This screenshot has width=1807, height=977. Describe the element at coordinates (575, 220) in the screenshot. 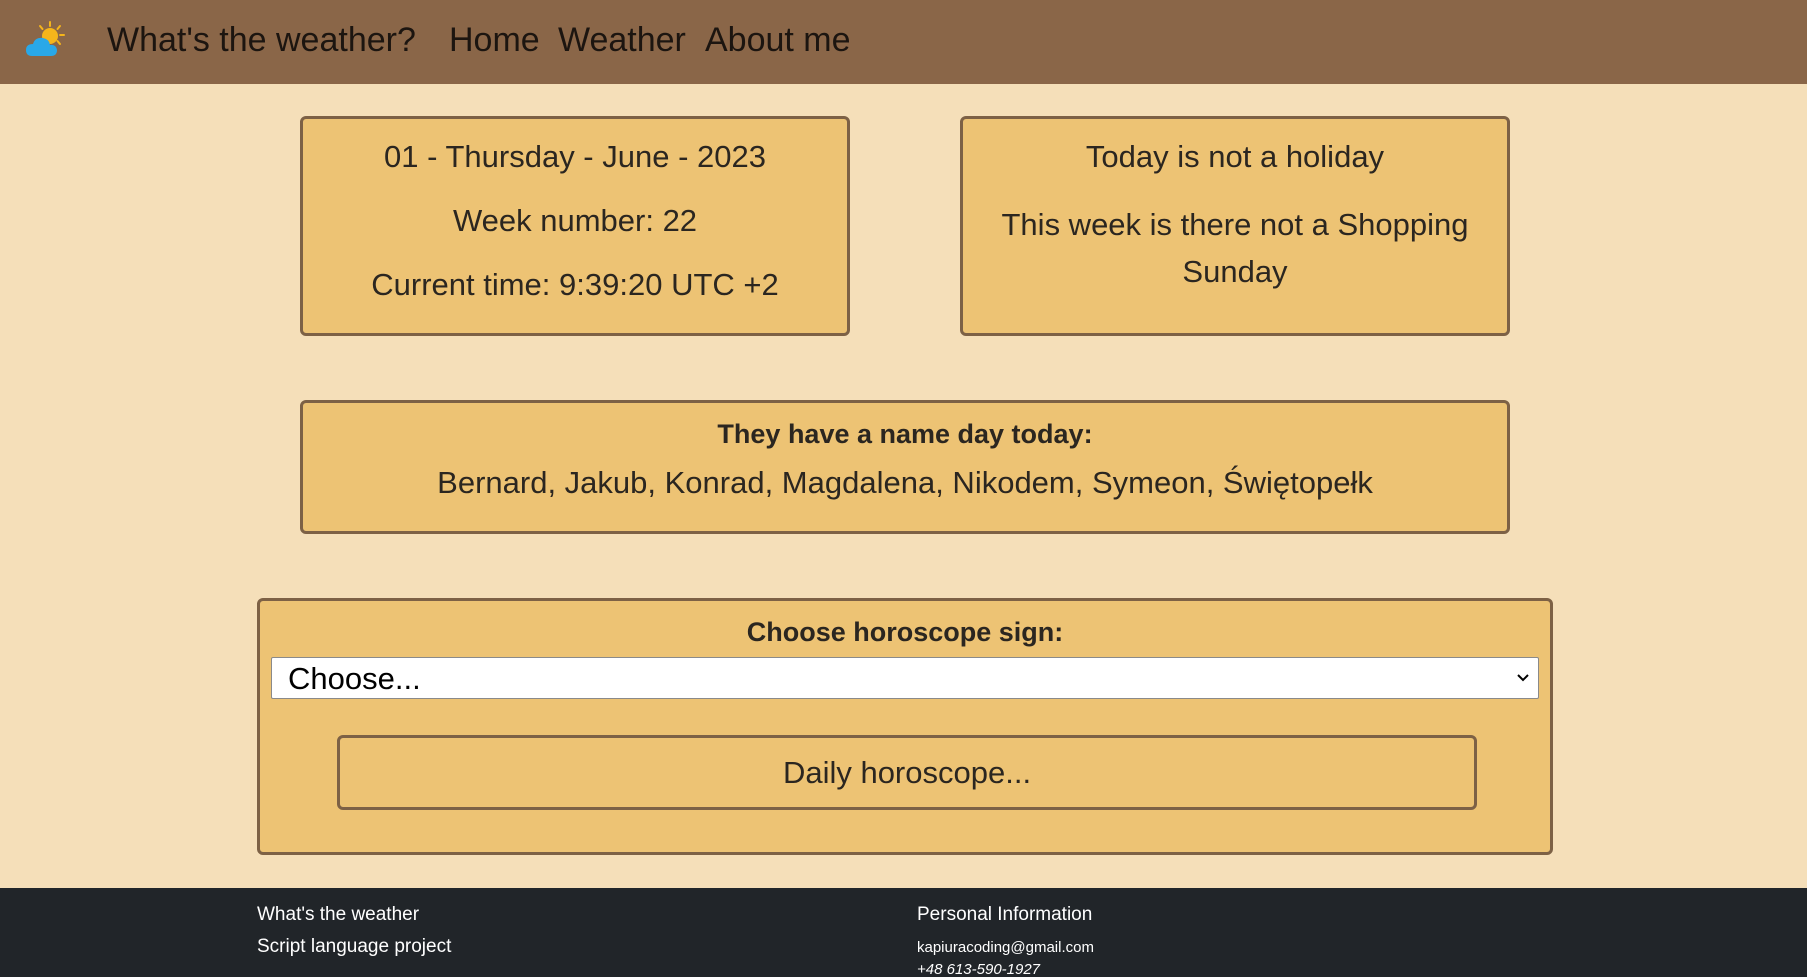

I see `week-number: Week number: 22` at that location.